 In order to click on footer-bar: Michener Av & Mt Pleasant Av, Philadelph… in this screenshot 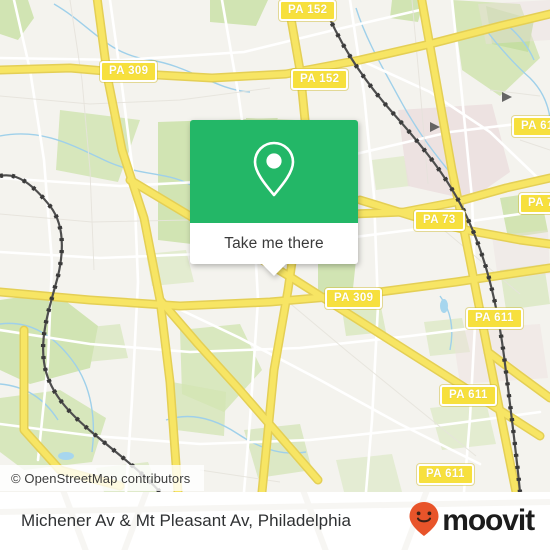, I will do `click(275, 521)`.